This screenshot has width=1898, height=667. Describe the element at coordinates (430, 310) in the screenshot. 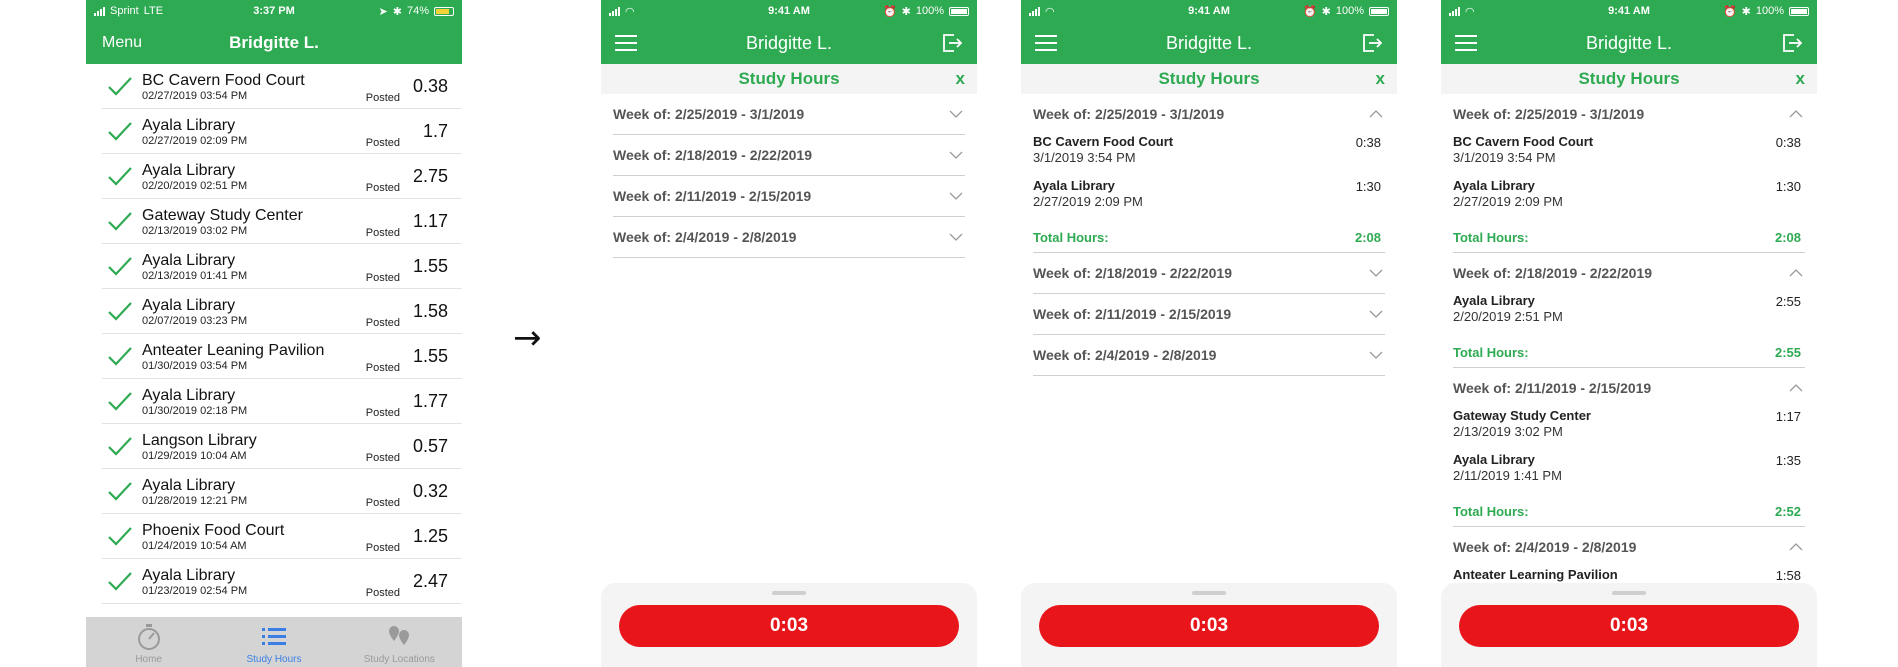

I see `hours-value: 1.58` at that location.